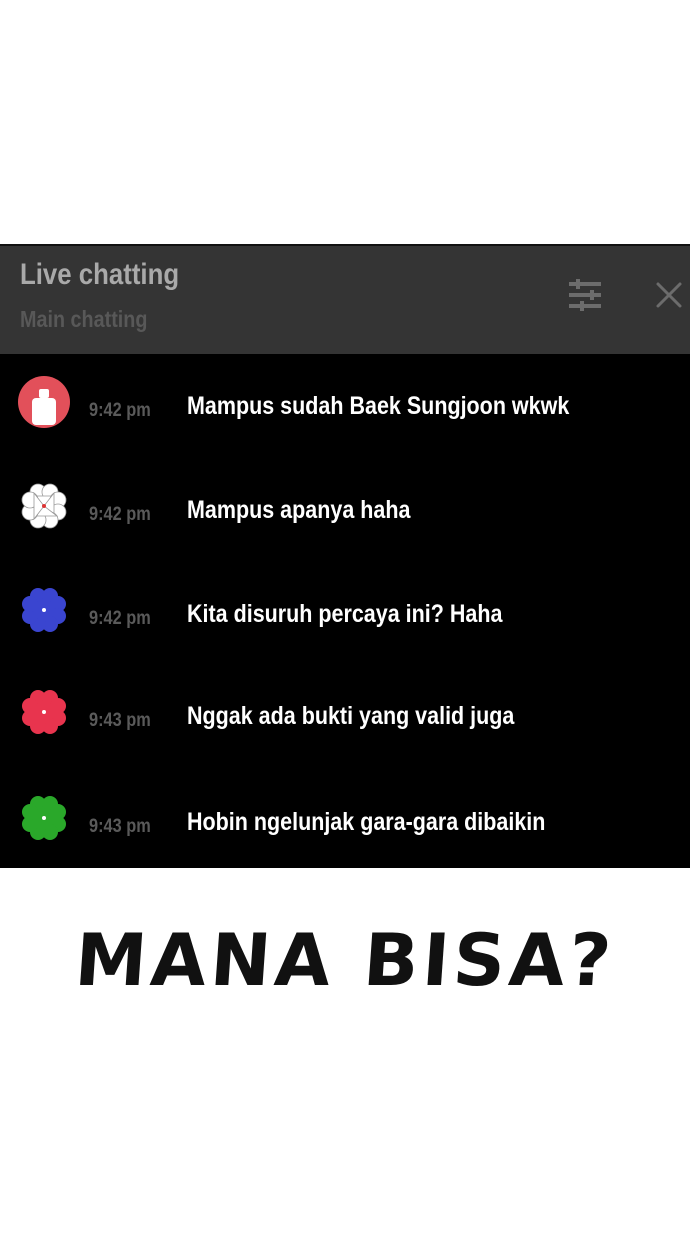 The width and height of the screenshot is (690, 1240). Describe the element at coordinates (83, 319) in the screenshot. I see `chat-subtitle-tab: Main chatting` at that location.